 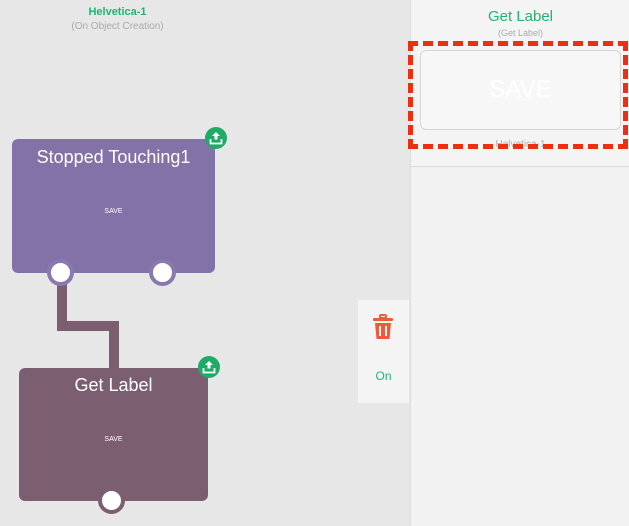 I want to click on connector-segment, so click(x=114, y=345).